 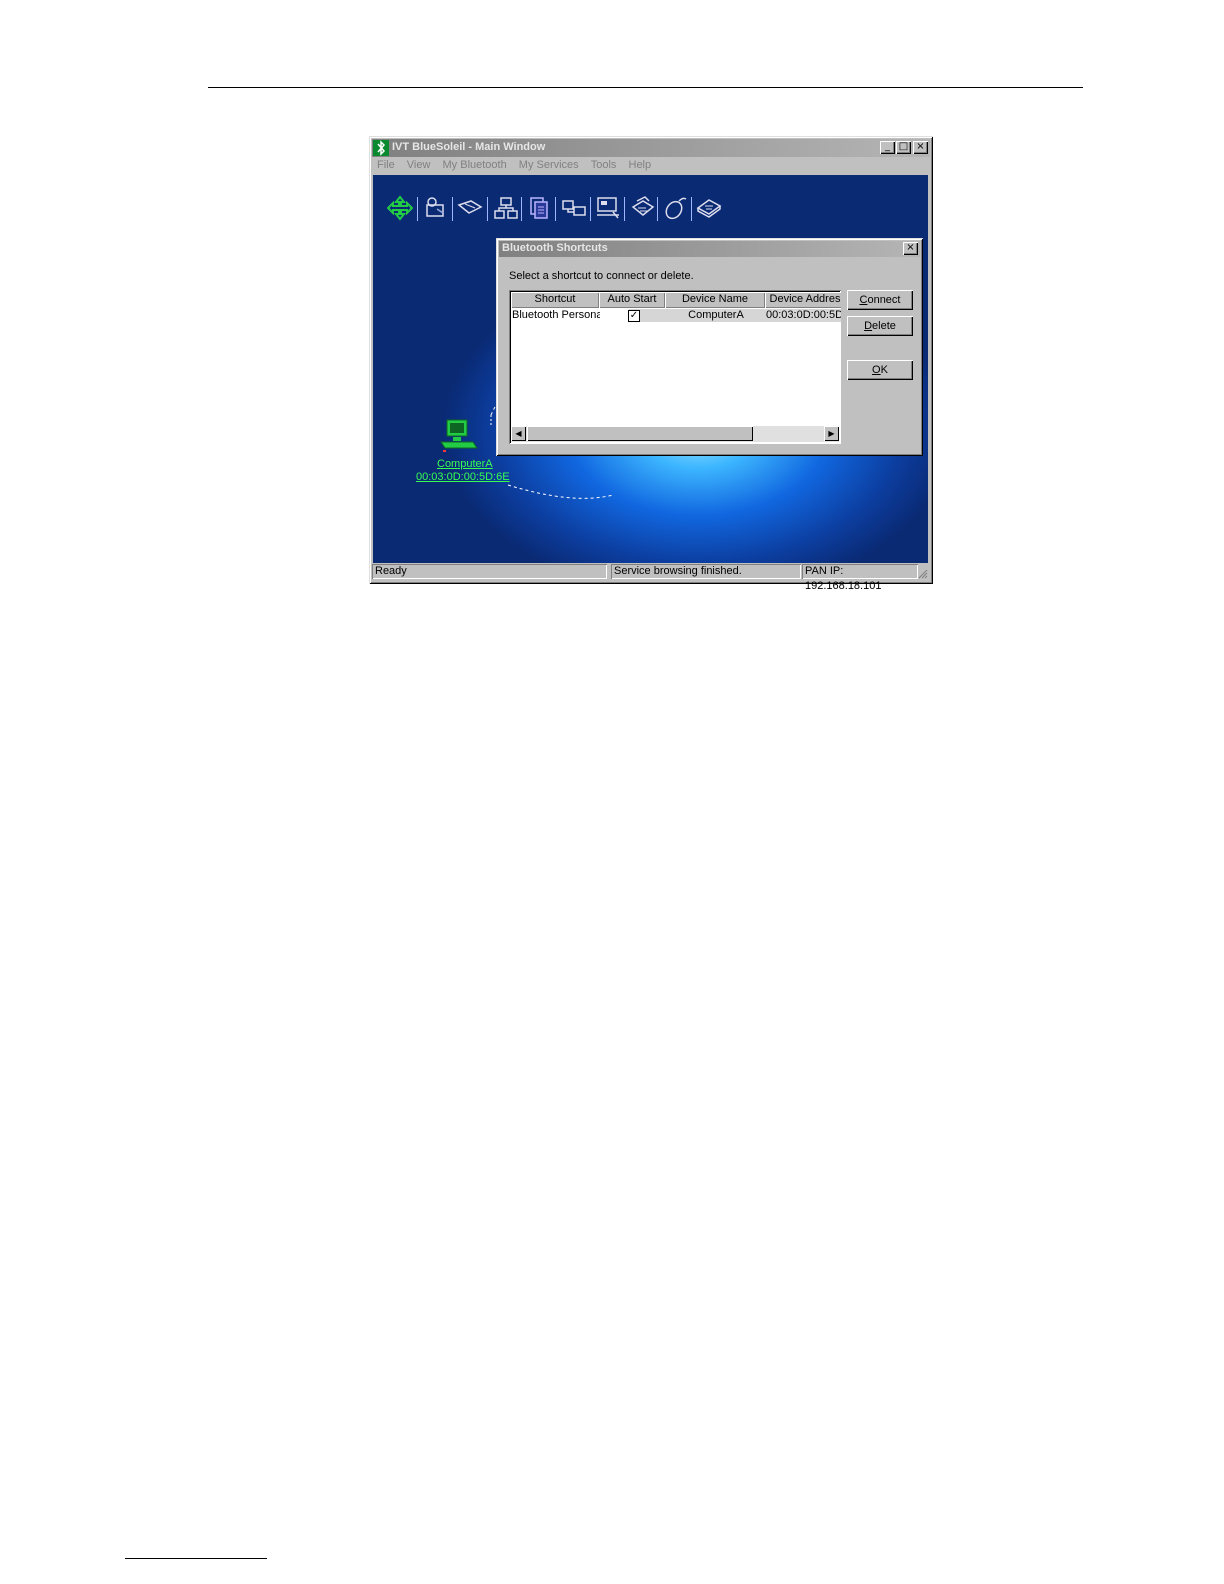 I want to click on window-title: IVT BlueSoleil - Main Window, so click(x=469, y=147).